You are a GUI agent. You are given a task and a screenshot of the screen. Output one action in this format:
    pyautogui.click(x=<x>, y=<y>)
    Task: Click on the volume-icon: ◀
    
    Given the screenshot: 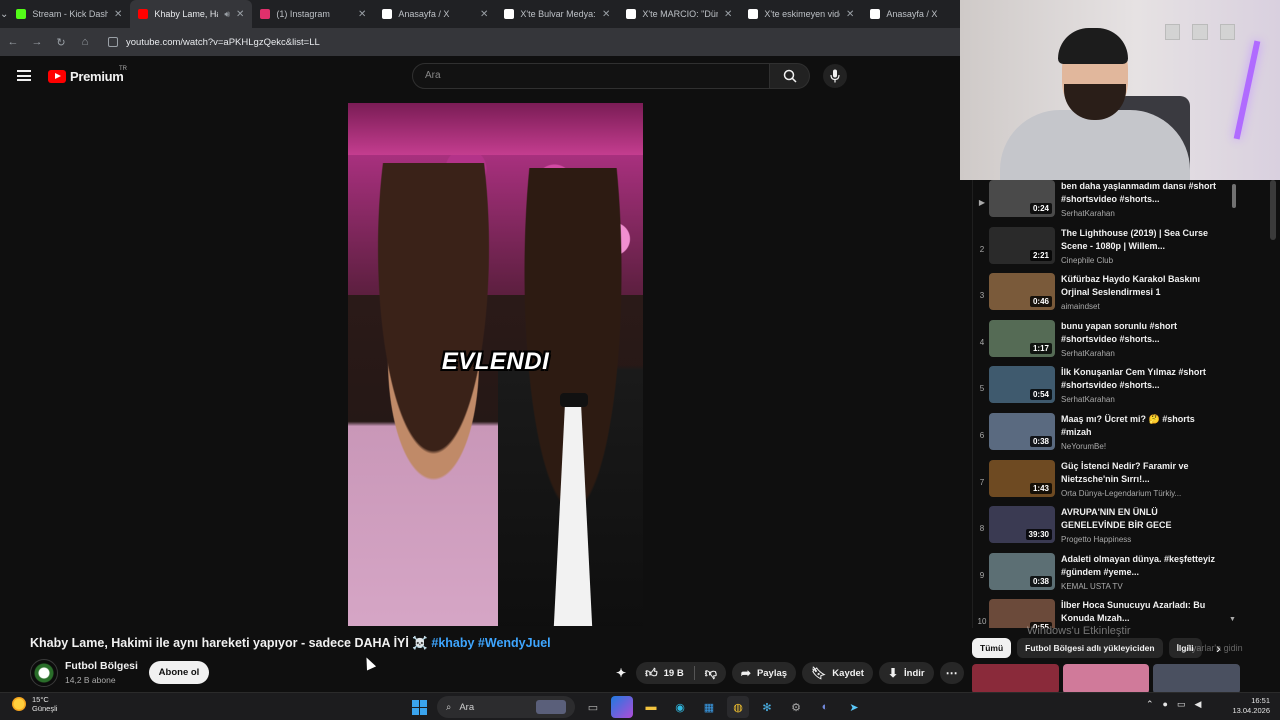 What is the action you would take?
    pyautogui.click(x=1198, y=704)
    